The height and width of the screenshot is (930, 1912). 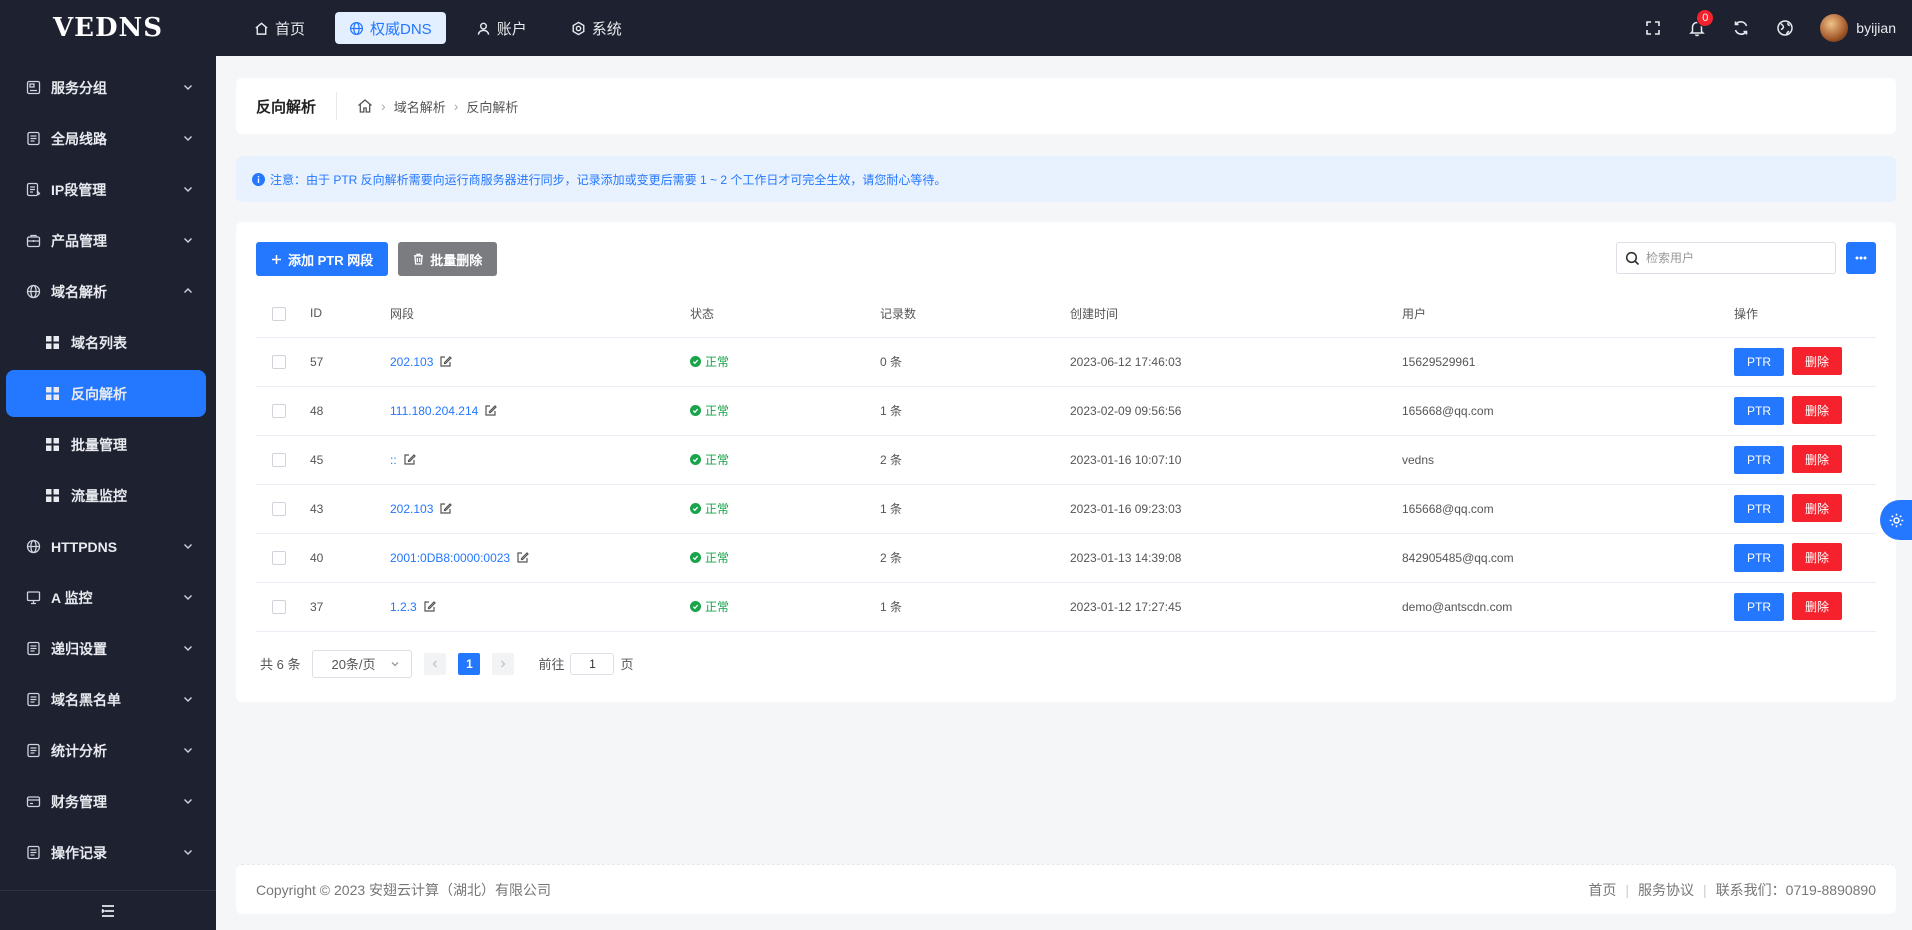 What do you see at coordinates (1896, 520) in the screenshot?
I see `floating-settings-button` at bounding box center [1896, 520].